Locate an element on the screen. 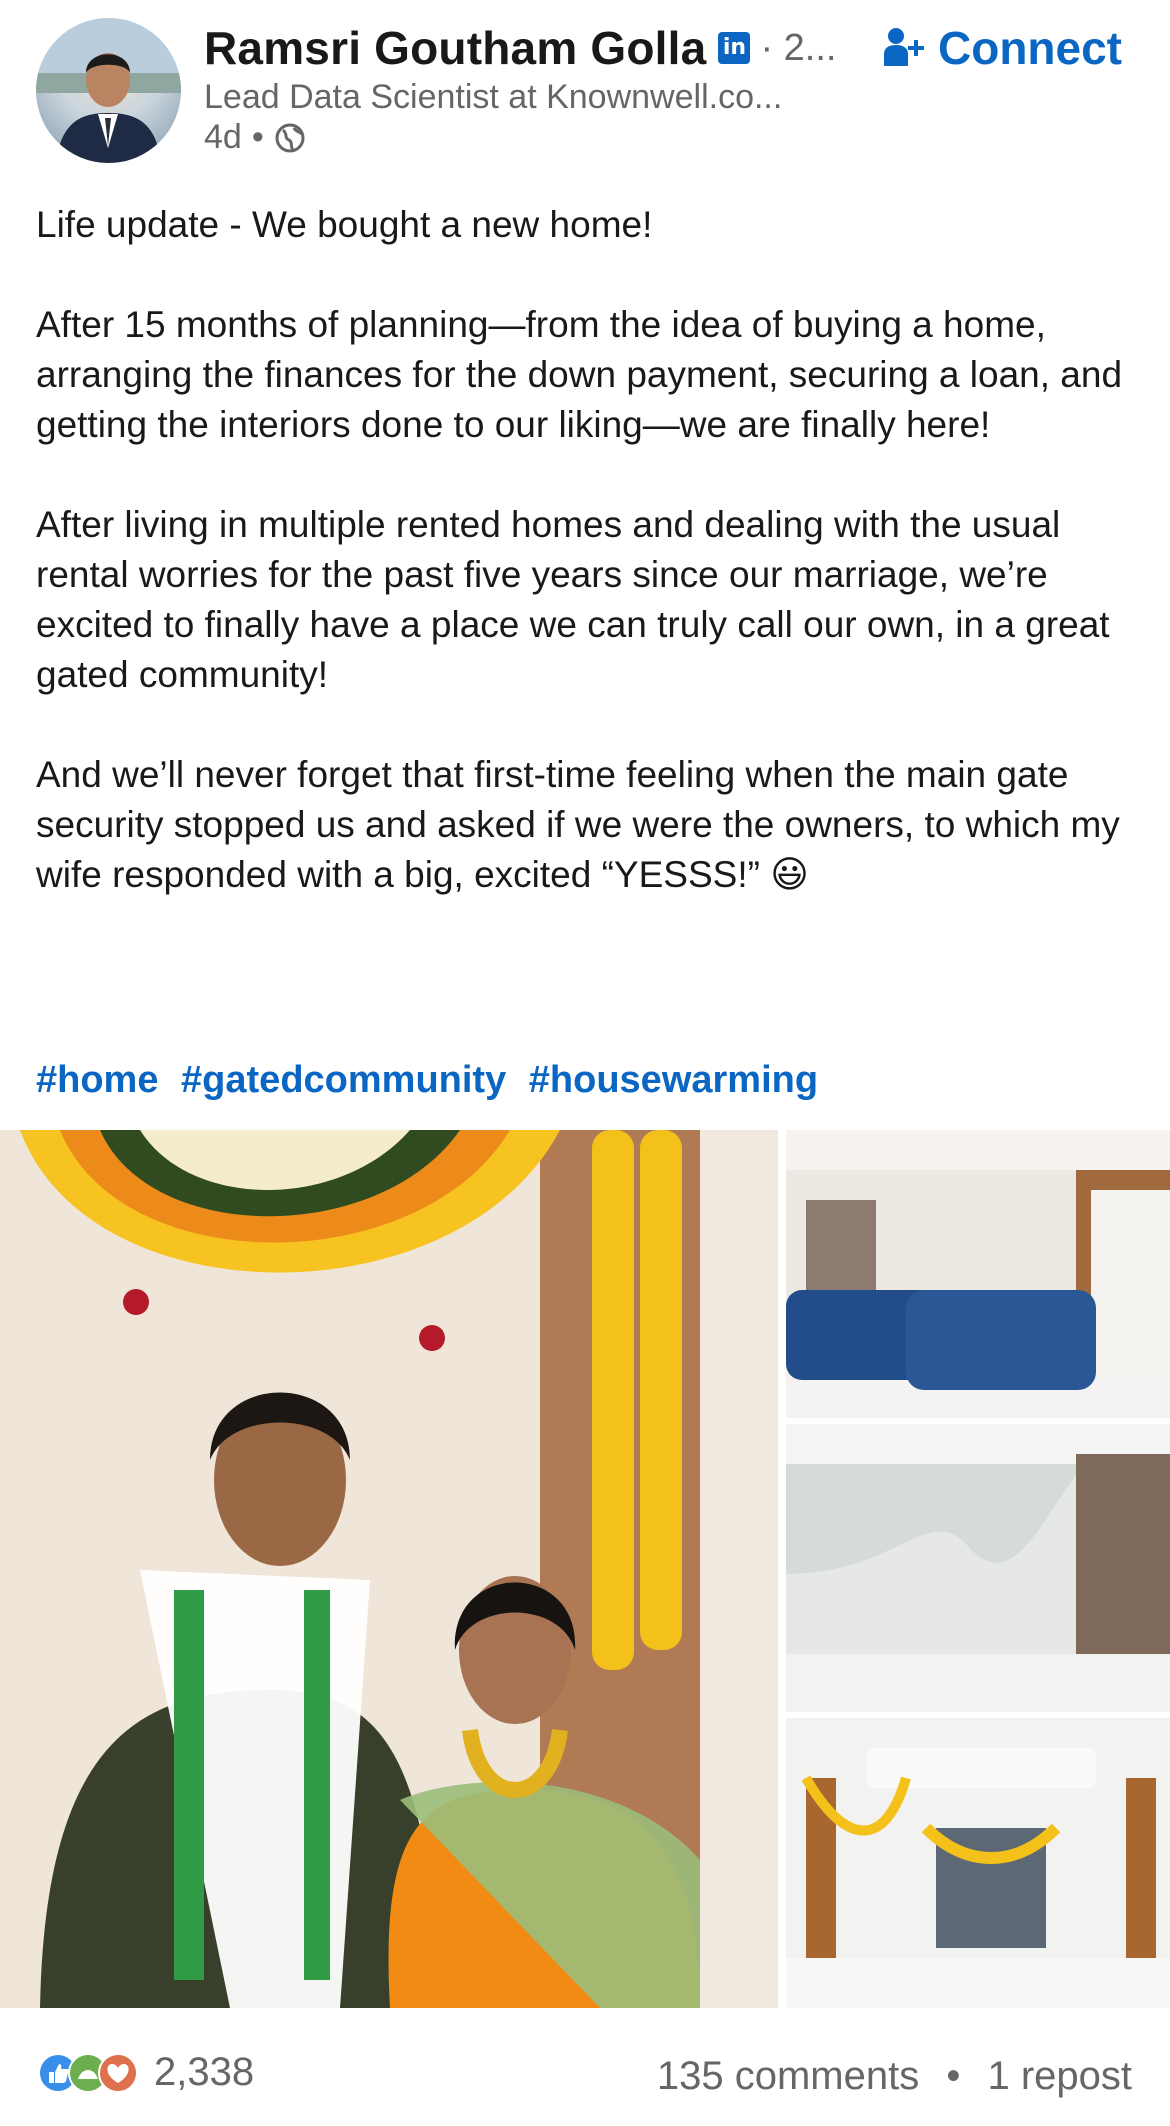  post-paragraph: Life update - We bought a new home! is located at coordinates (344, 224).